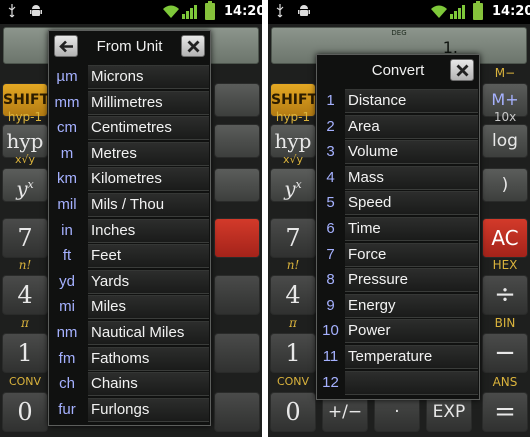  Describe the element at coordinates (237, 238) in the screenshot. I see `ac-key-left` at that location.